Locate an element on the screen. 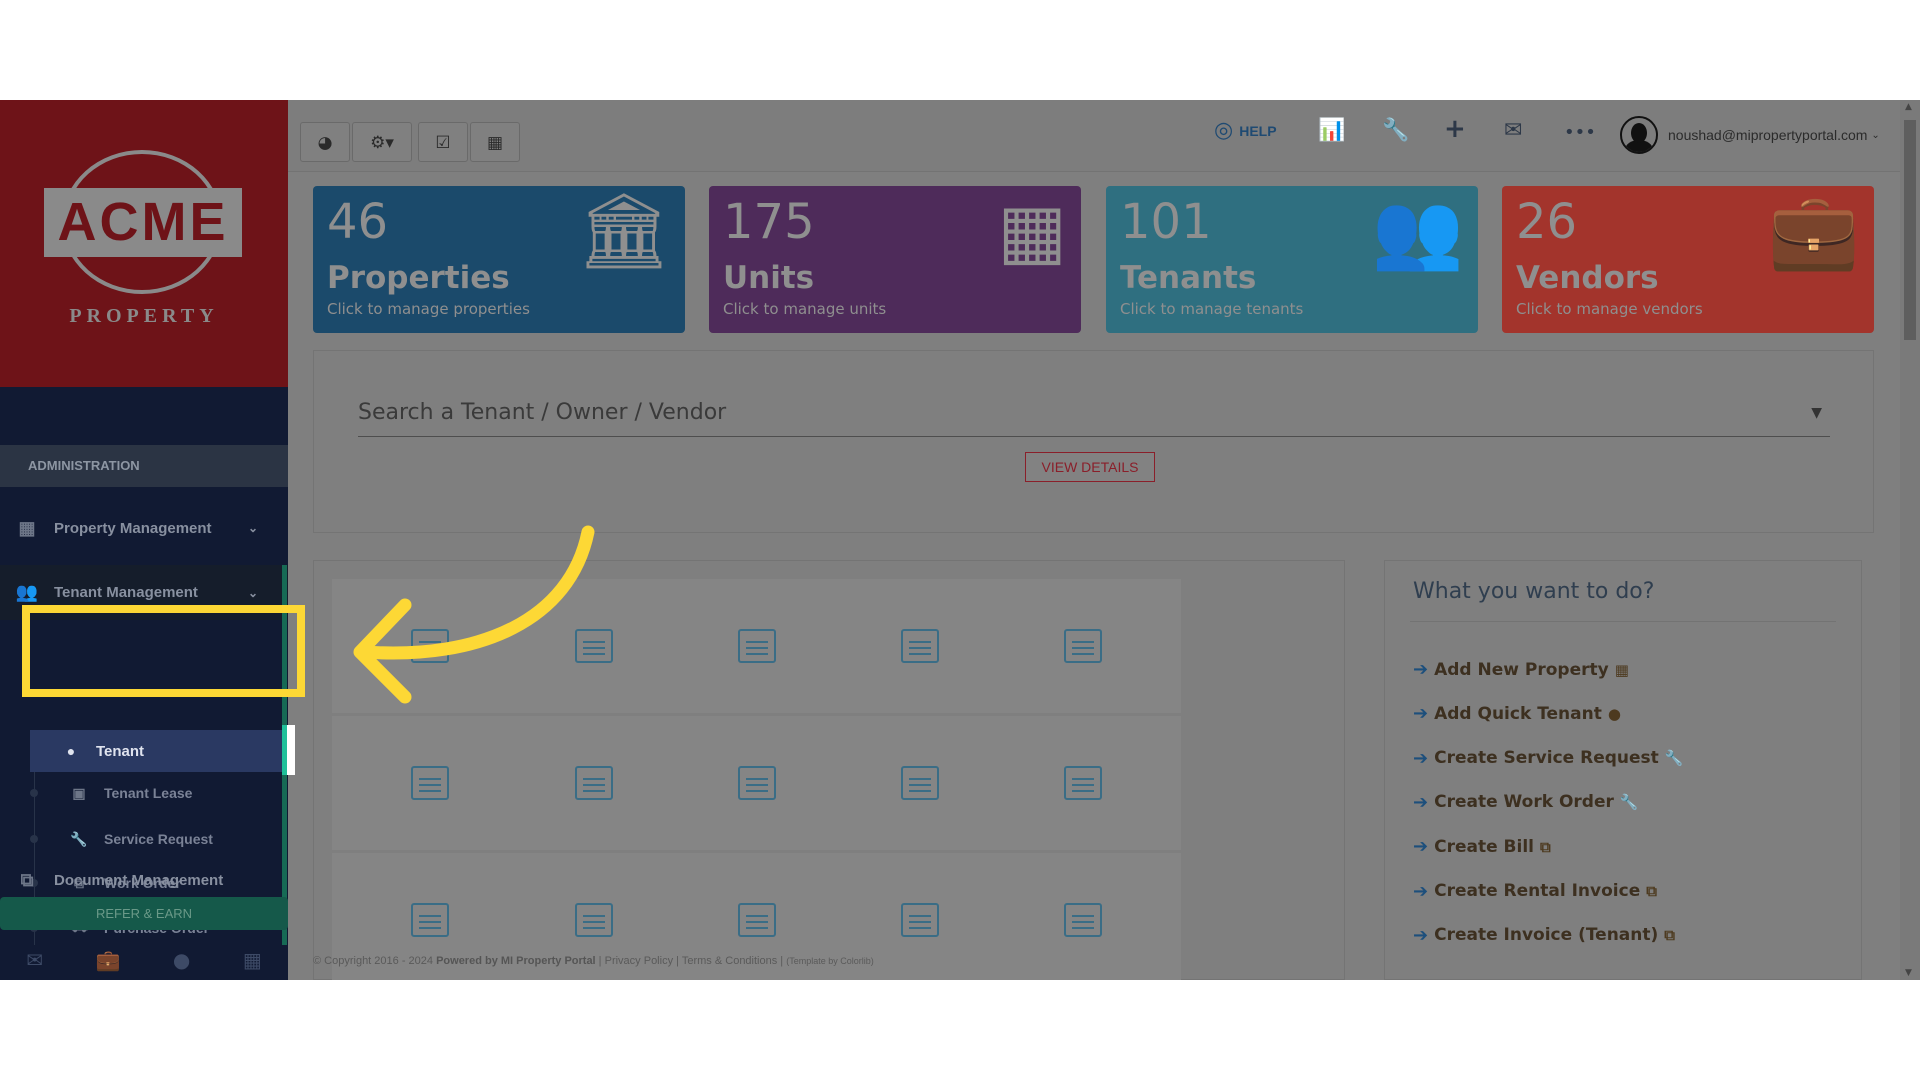 The height and width of the screenshot is (1080, 1920). arrow-shaft is located at coordinates (476, 592).